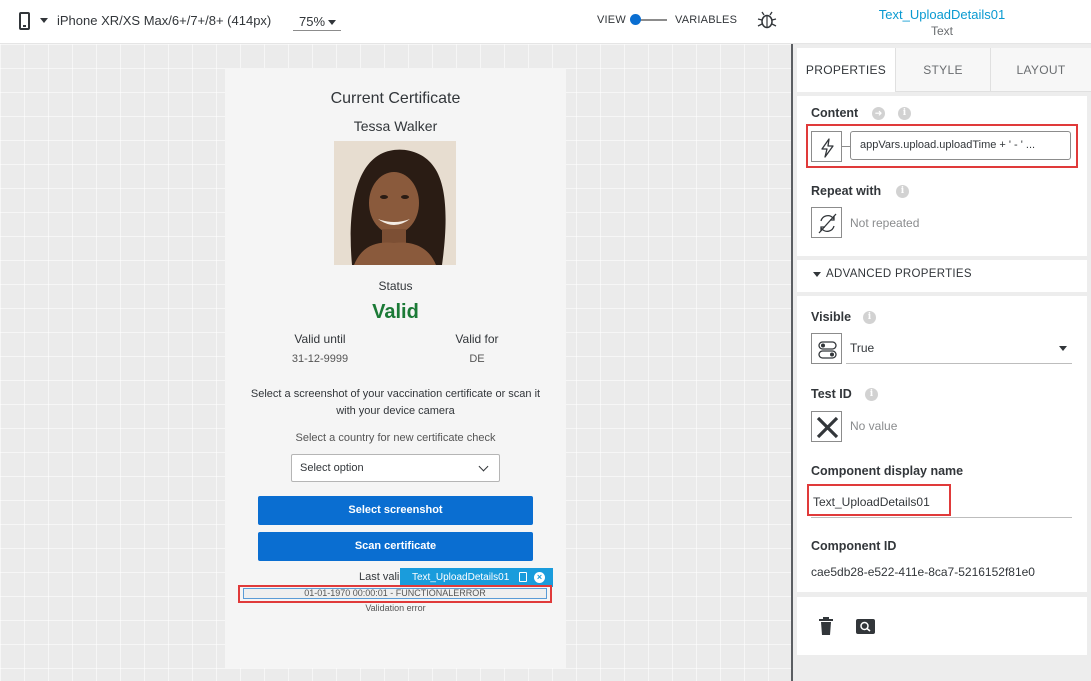  What do you see at coordinates (826, 626) in the screenshot?
I see `trash-icon` at bounding box center [826, 626].